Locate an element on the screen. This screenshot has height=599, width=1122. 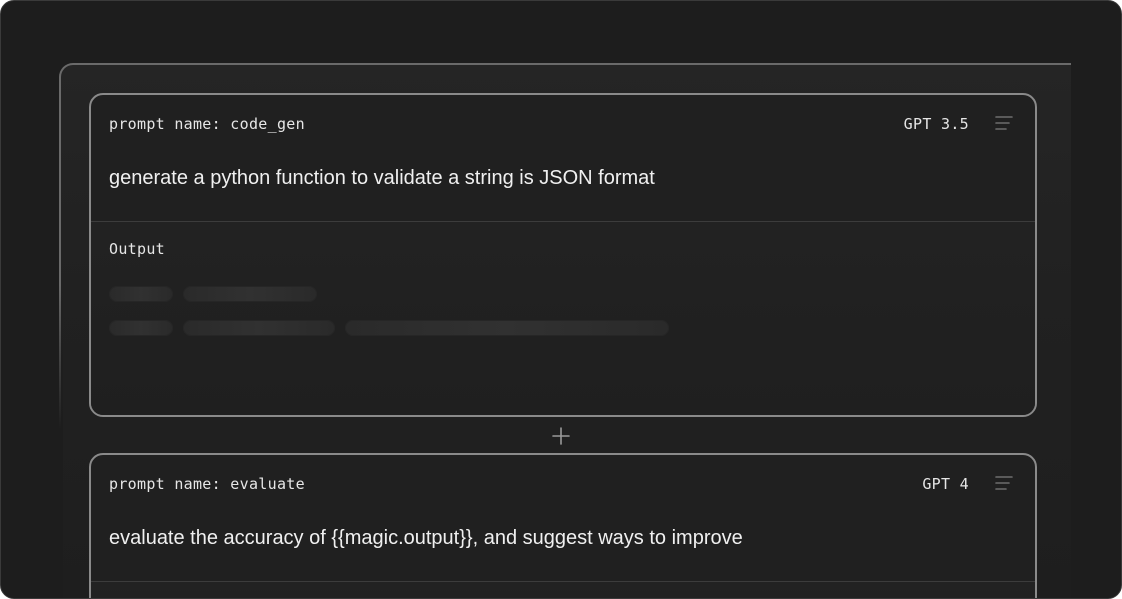
output-area is located at coordinates (563, 590).